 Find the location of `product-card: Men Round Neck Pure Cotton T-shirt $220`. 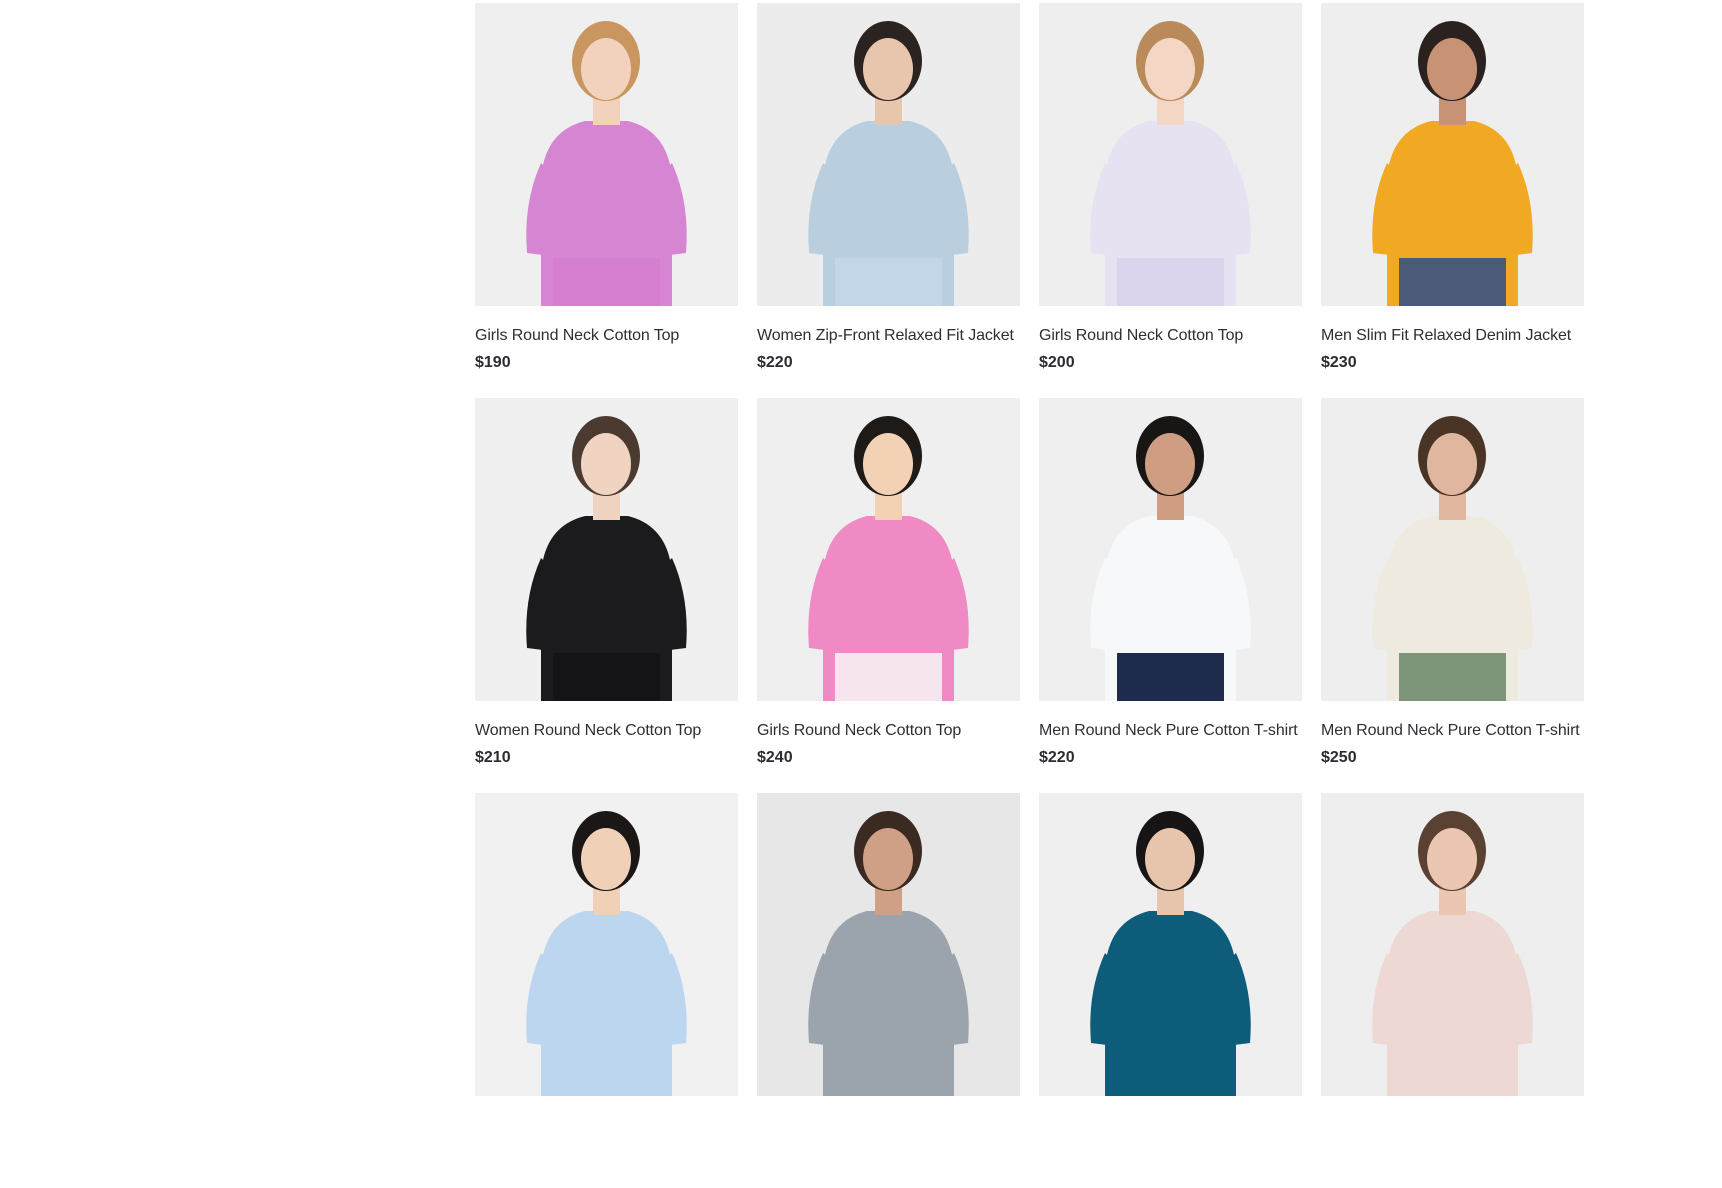

product-card: Men Round Neck Pure Cotton T-shirt $220 is located at coordinates (1170, 595).